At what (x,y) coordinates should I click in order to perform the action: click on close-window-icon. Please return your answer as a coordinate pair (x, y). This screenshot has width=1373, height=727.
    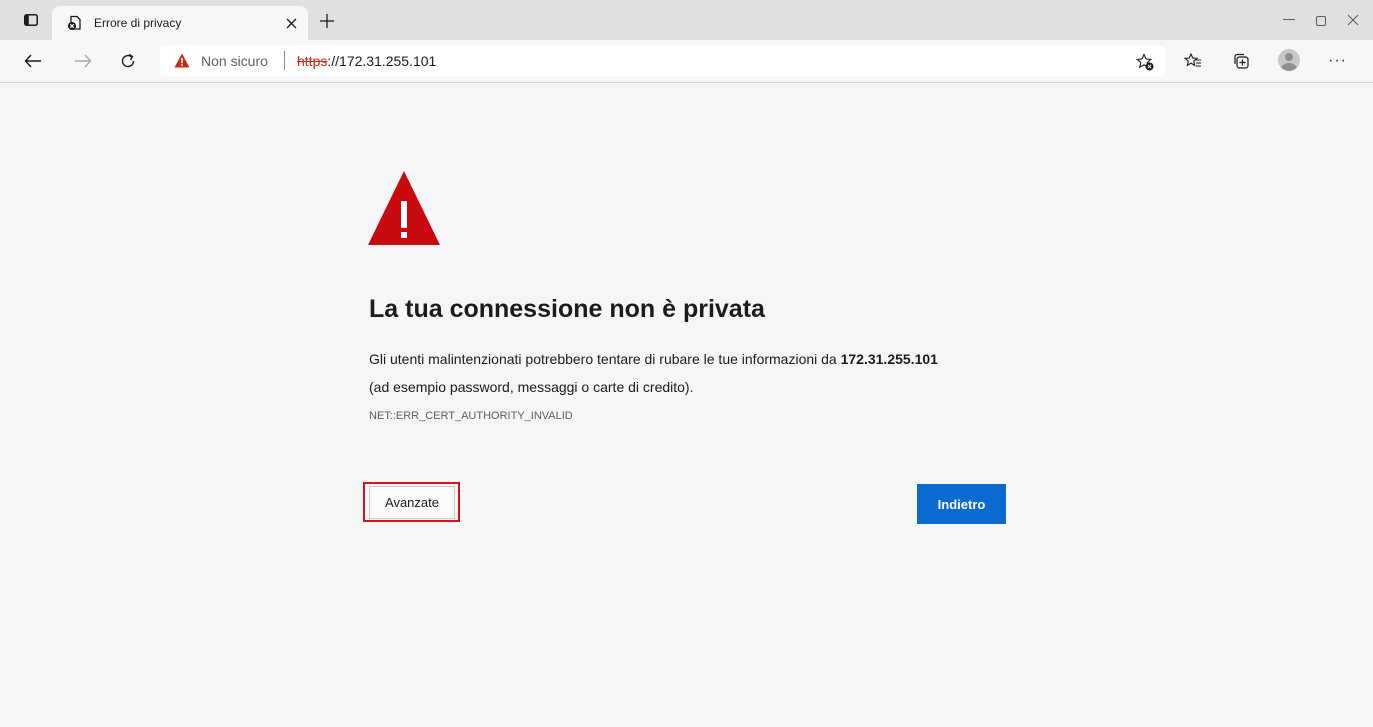
    Looking at the image, I should click on (1353, 20).